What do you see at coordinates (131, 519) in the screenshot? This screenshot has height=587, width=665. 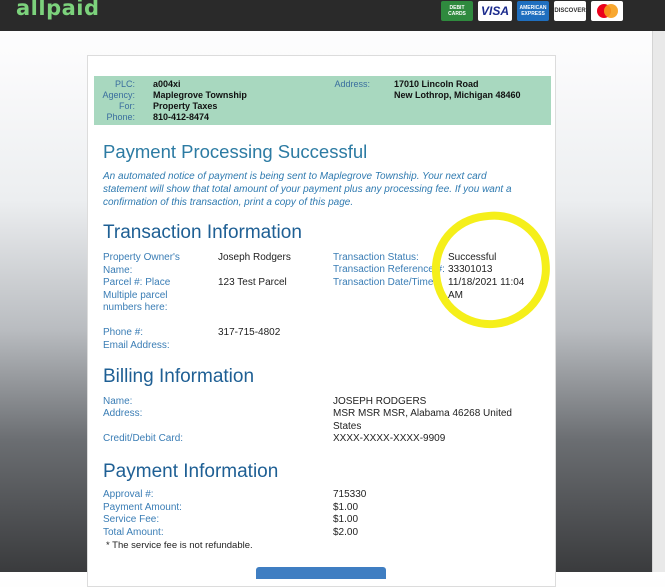 I see `fee-label: Service Fee:` at bounding box center [131, 519].